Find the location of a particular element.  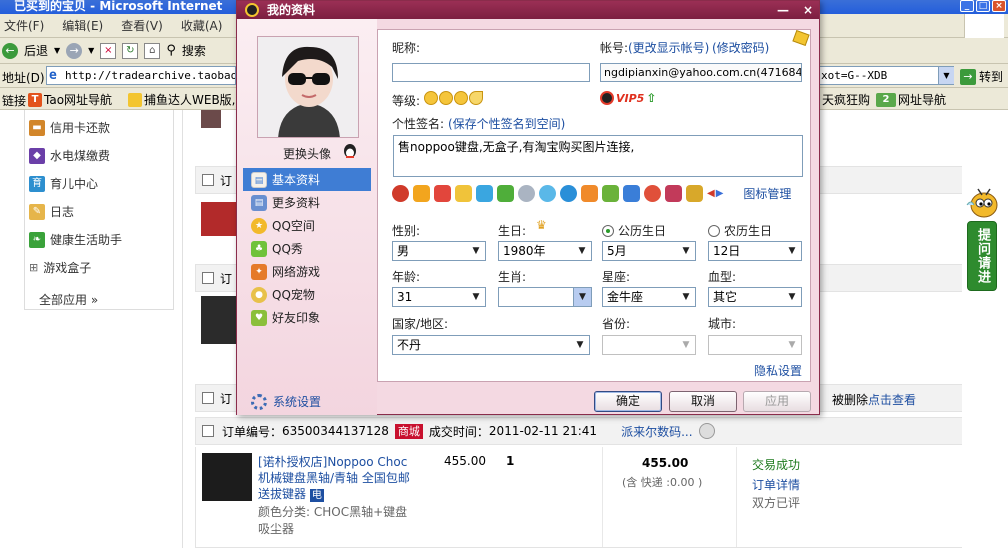

phone-status-icon is located at coordinates (631, 193).